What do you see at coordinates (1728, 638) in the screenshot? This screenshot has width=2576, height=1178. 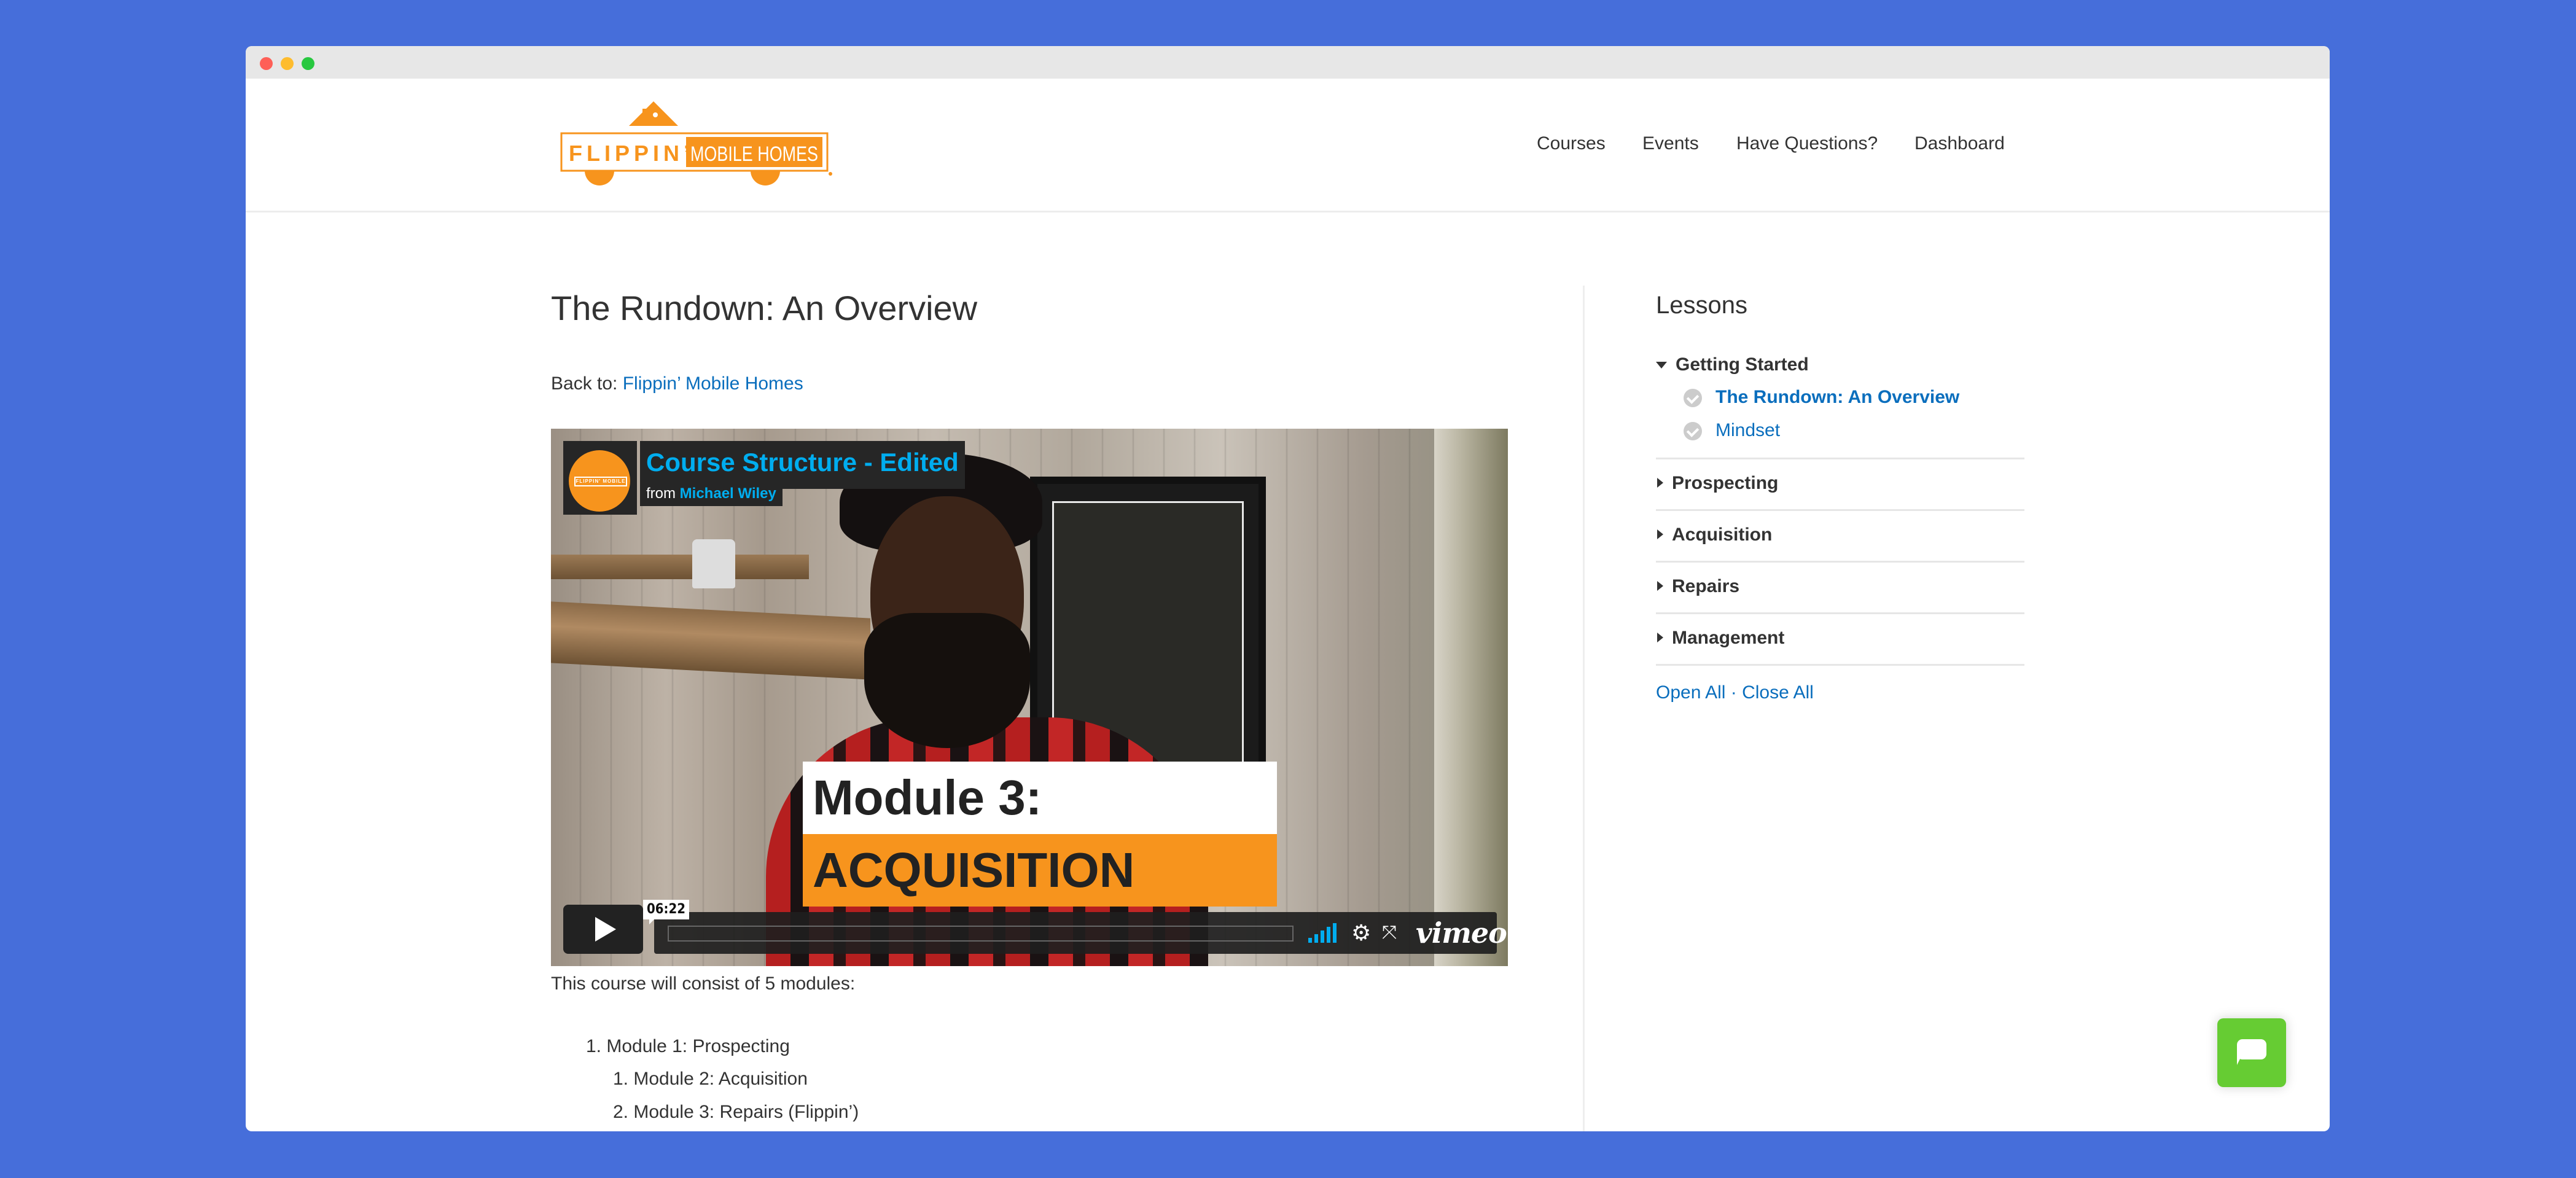 I see `section-label: Management` at bounding box center [1728, 638].